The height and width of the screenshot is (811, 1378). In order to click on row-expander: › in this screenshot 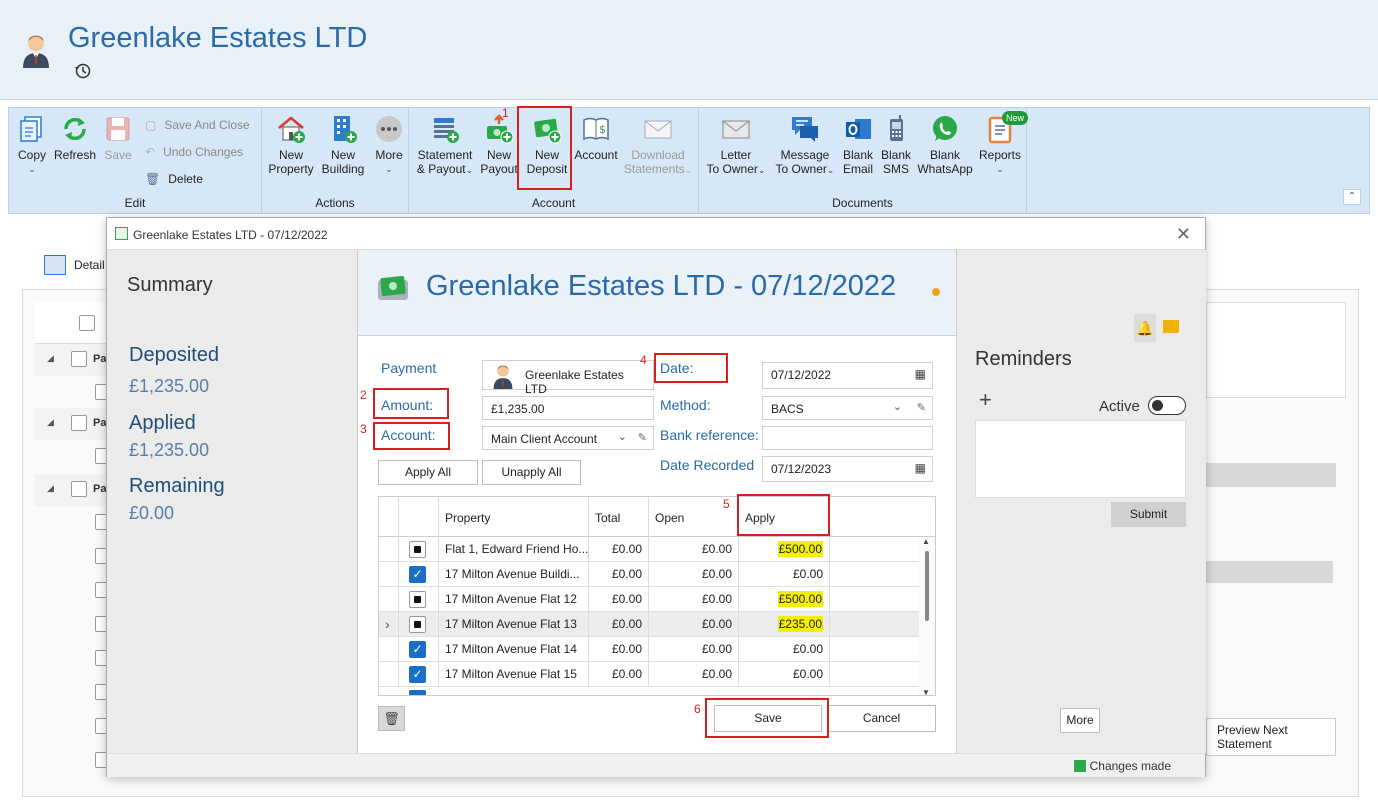, I will do `click(389, 624)`.